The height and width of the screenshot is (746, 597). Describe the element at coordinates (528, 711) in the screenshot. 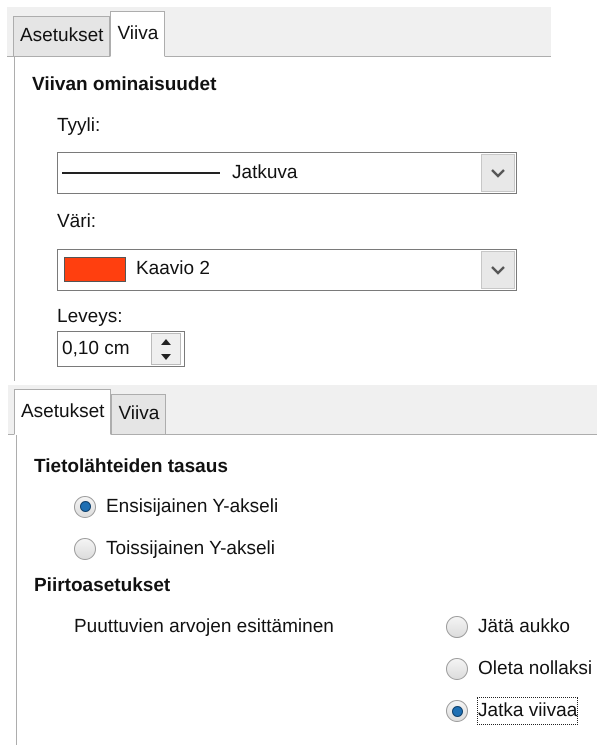

I see `radio-label: Jatka viivaa` at that location.